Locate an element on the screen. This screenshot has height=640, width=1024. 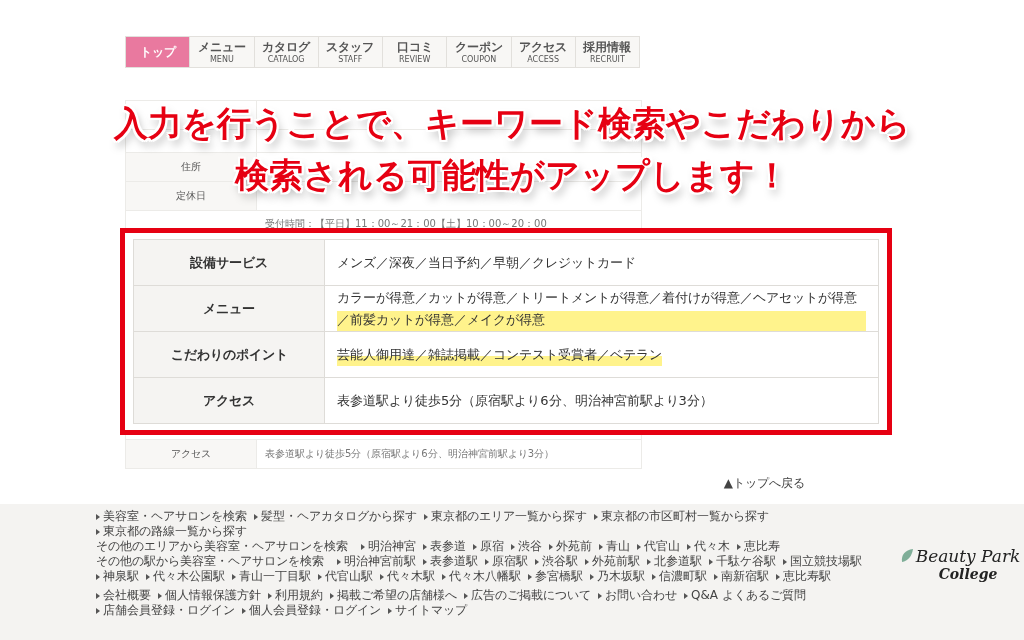
footer-label: その他の駅から美容室・ヘアサロンを検索 is located at coordinates (210, 561).